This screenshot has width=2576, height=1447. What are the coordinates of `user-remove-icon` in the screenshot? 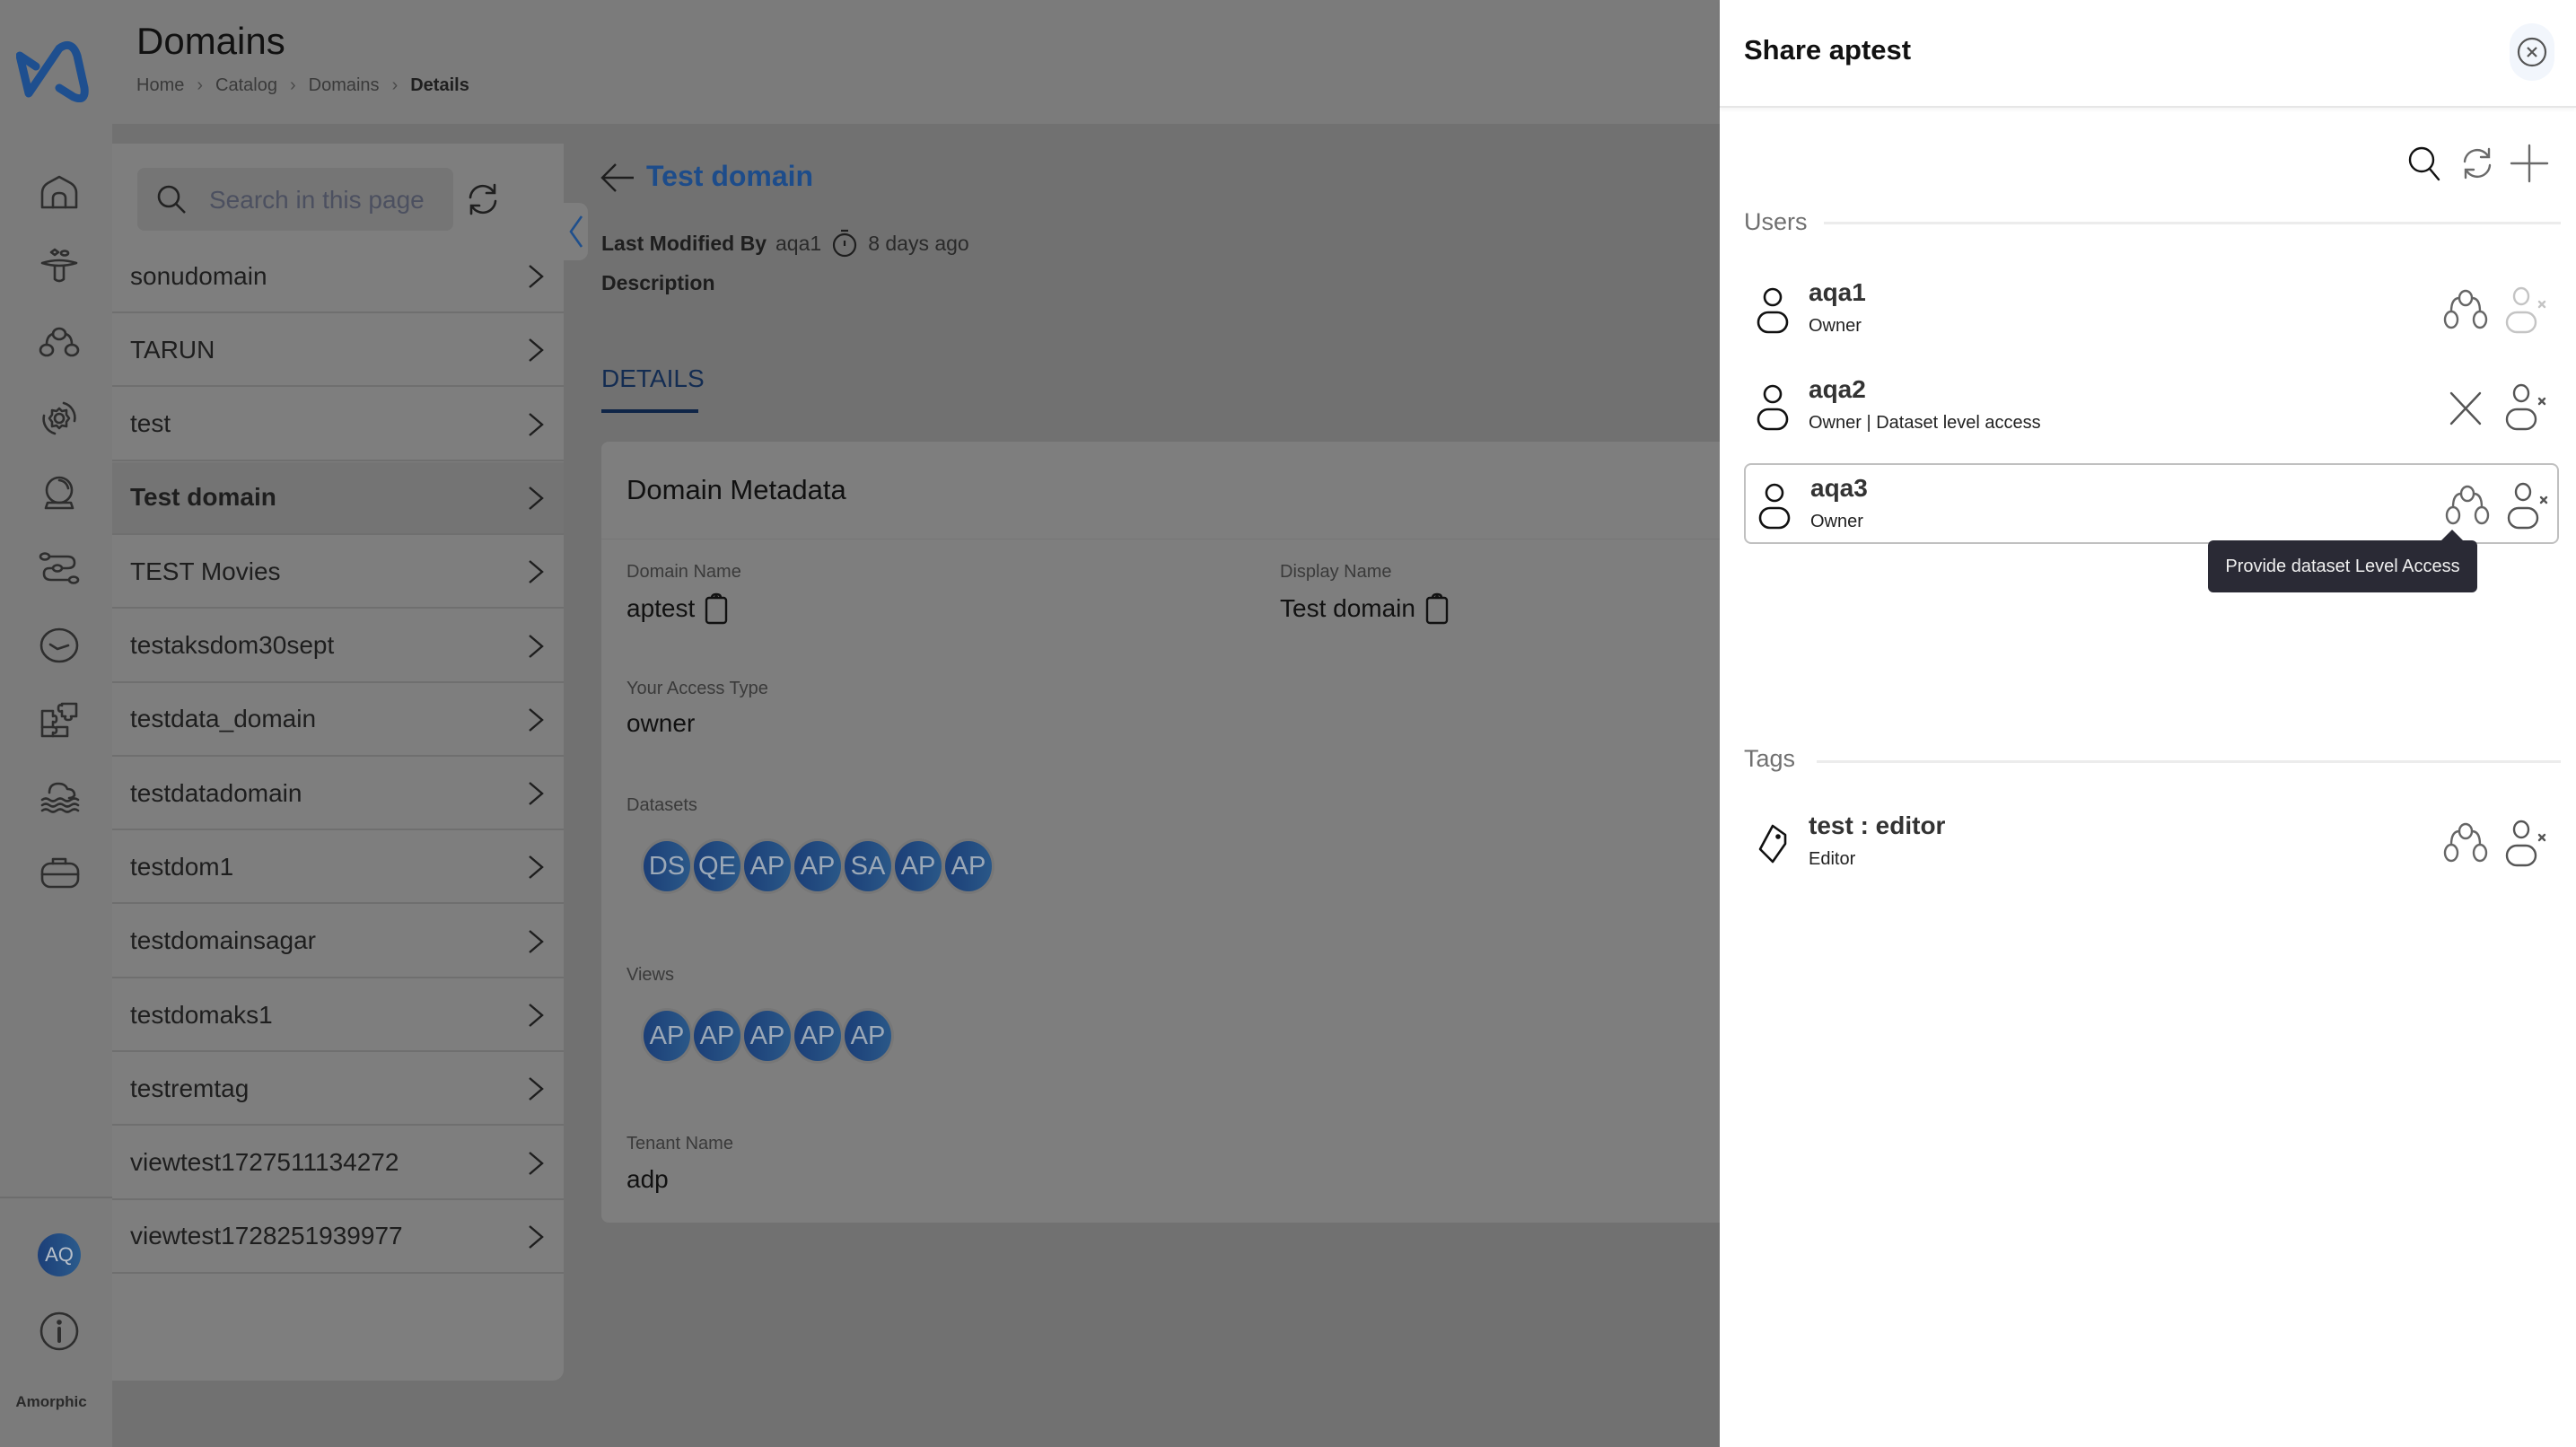 It's located at (2526, 313).